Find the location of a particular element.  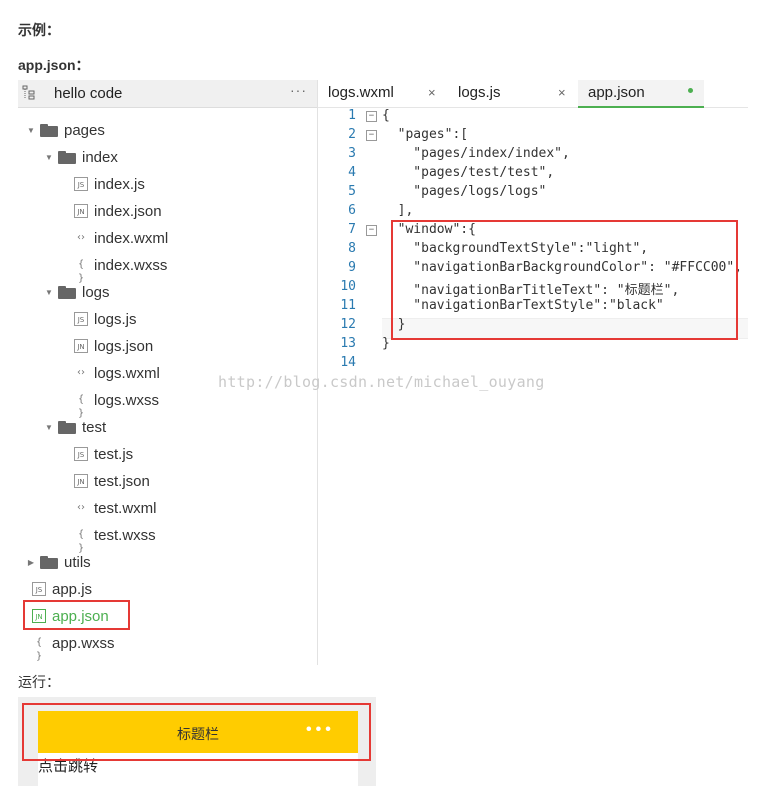

tree-item: { } index.wxss is located at coordinates (121, 269).